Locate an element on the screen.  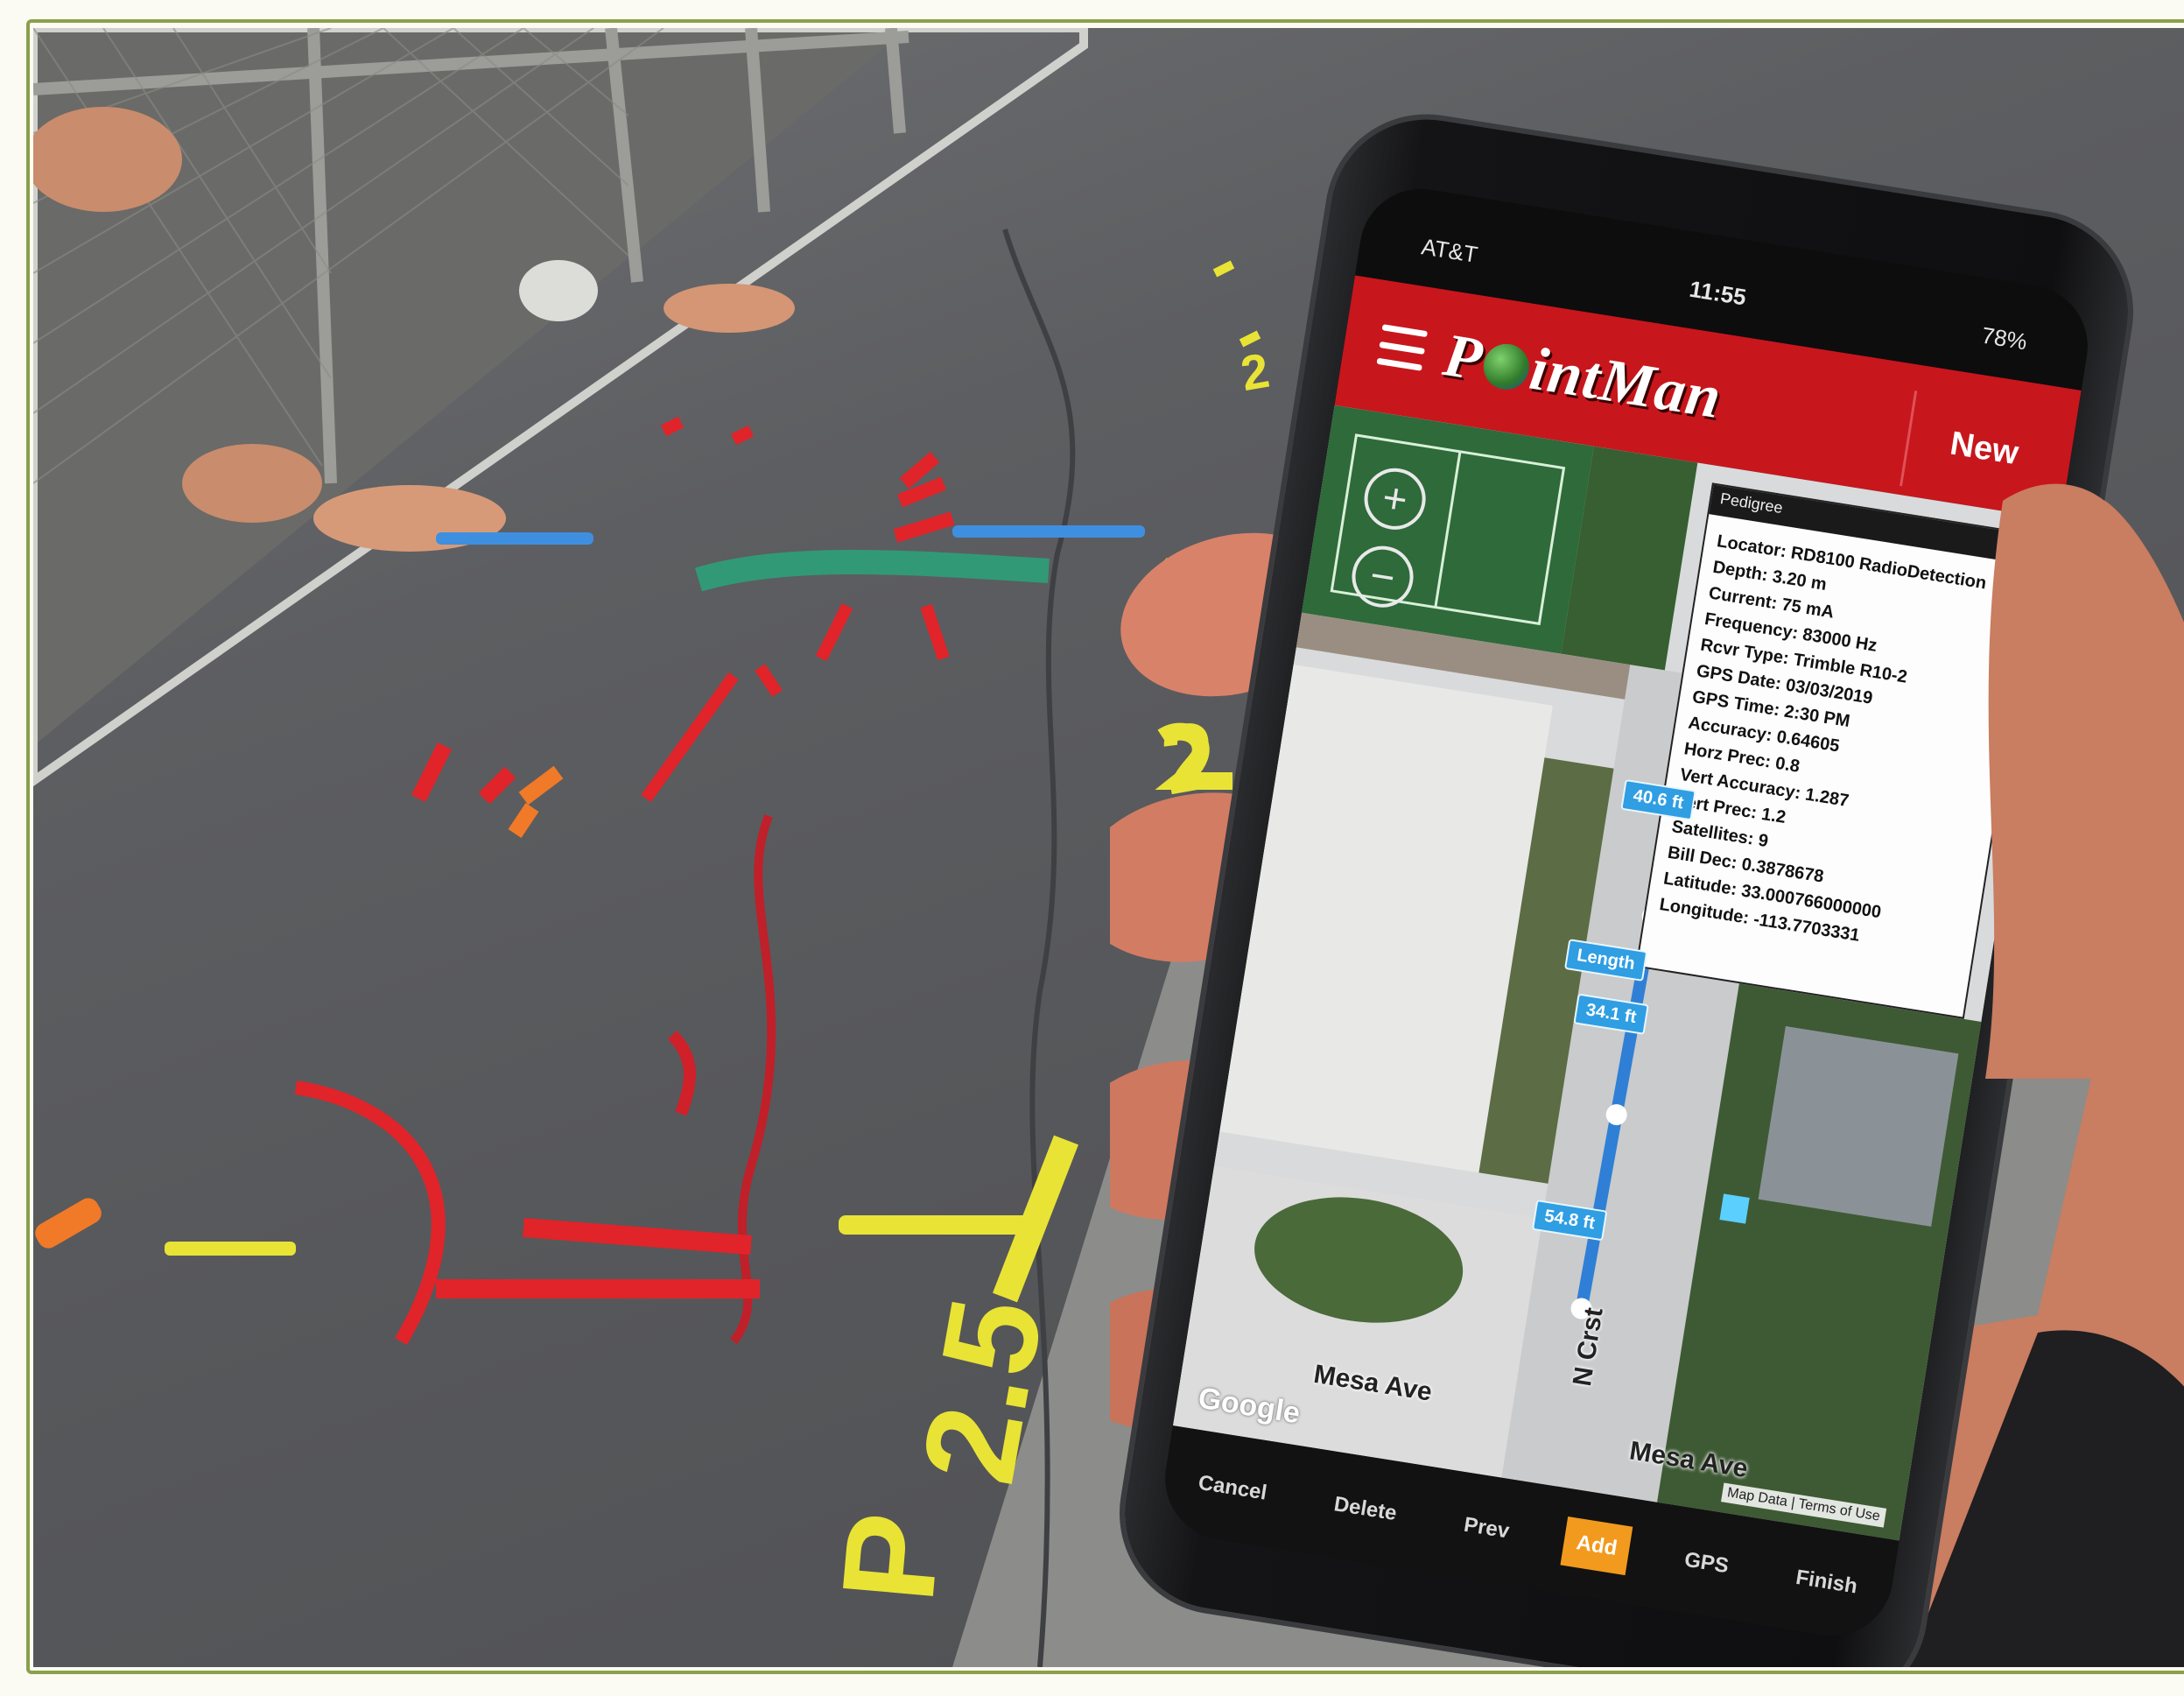
carrier-label: AT&T is located at coordinates (1449, 250).